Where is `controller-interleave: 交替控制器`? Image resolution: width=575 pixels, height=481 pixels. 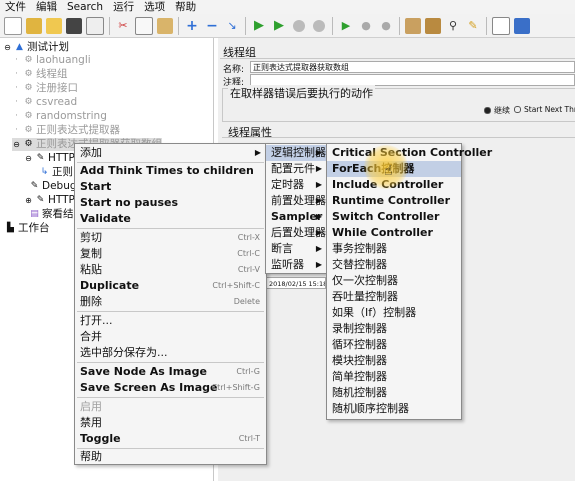
controller-interleave: 交替控制器 is located at coordinates (394, 265).